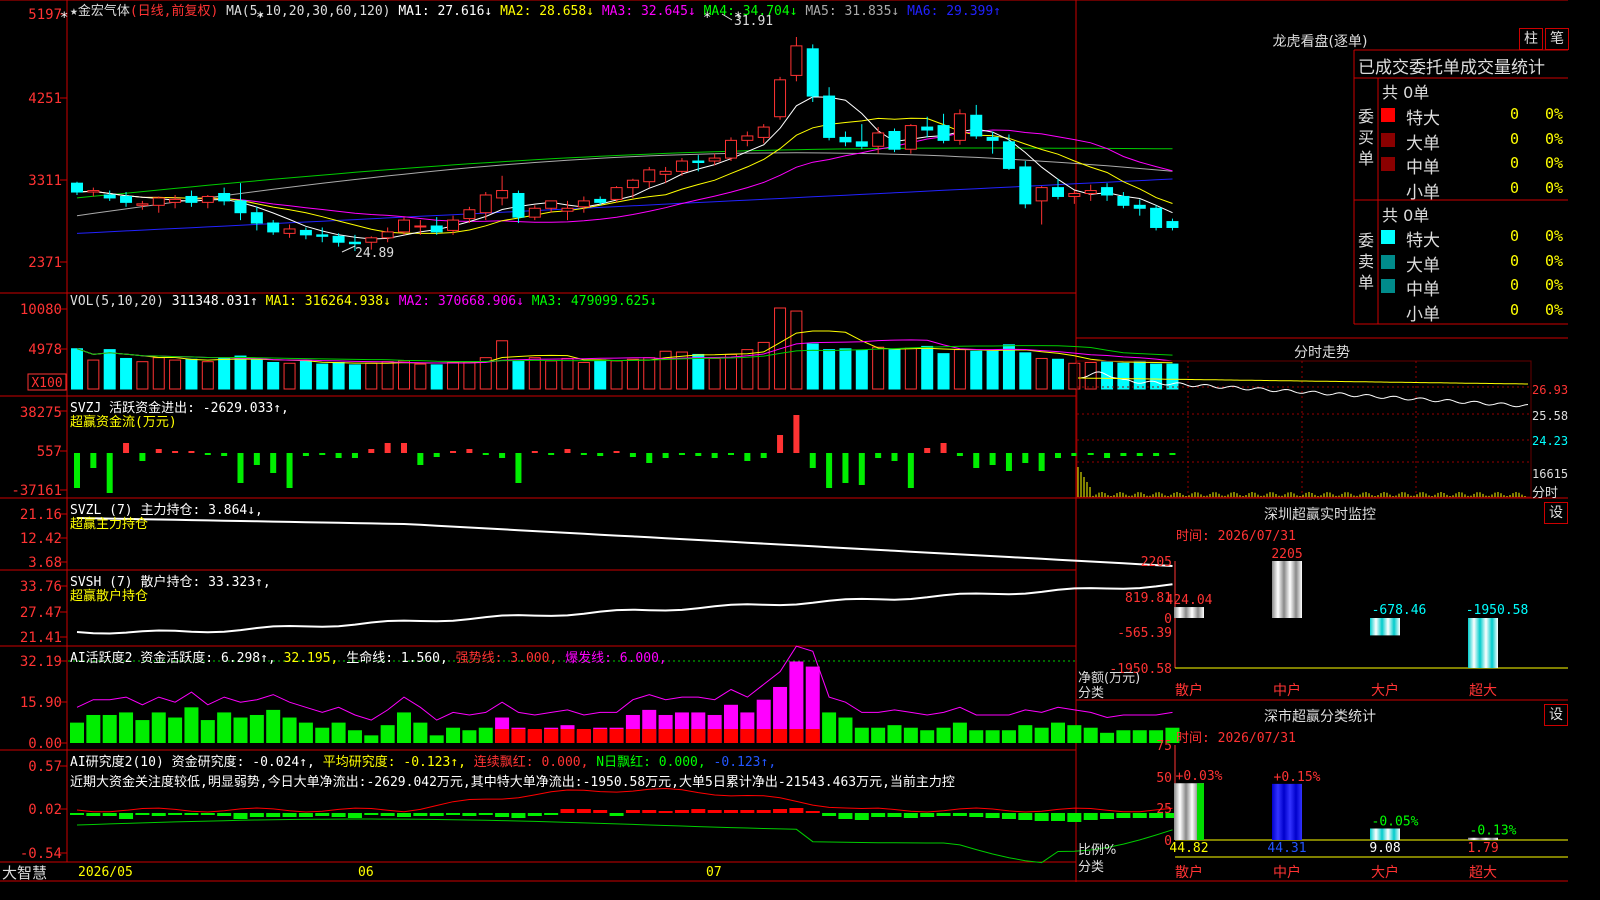 Image resolution: width=1600 pixels, height=900 pixels. Describe the element at coordinates (1423, 143) in the screenshot. I see `buy-row-label: 大单` at that location.